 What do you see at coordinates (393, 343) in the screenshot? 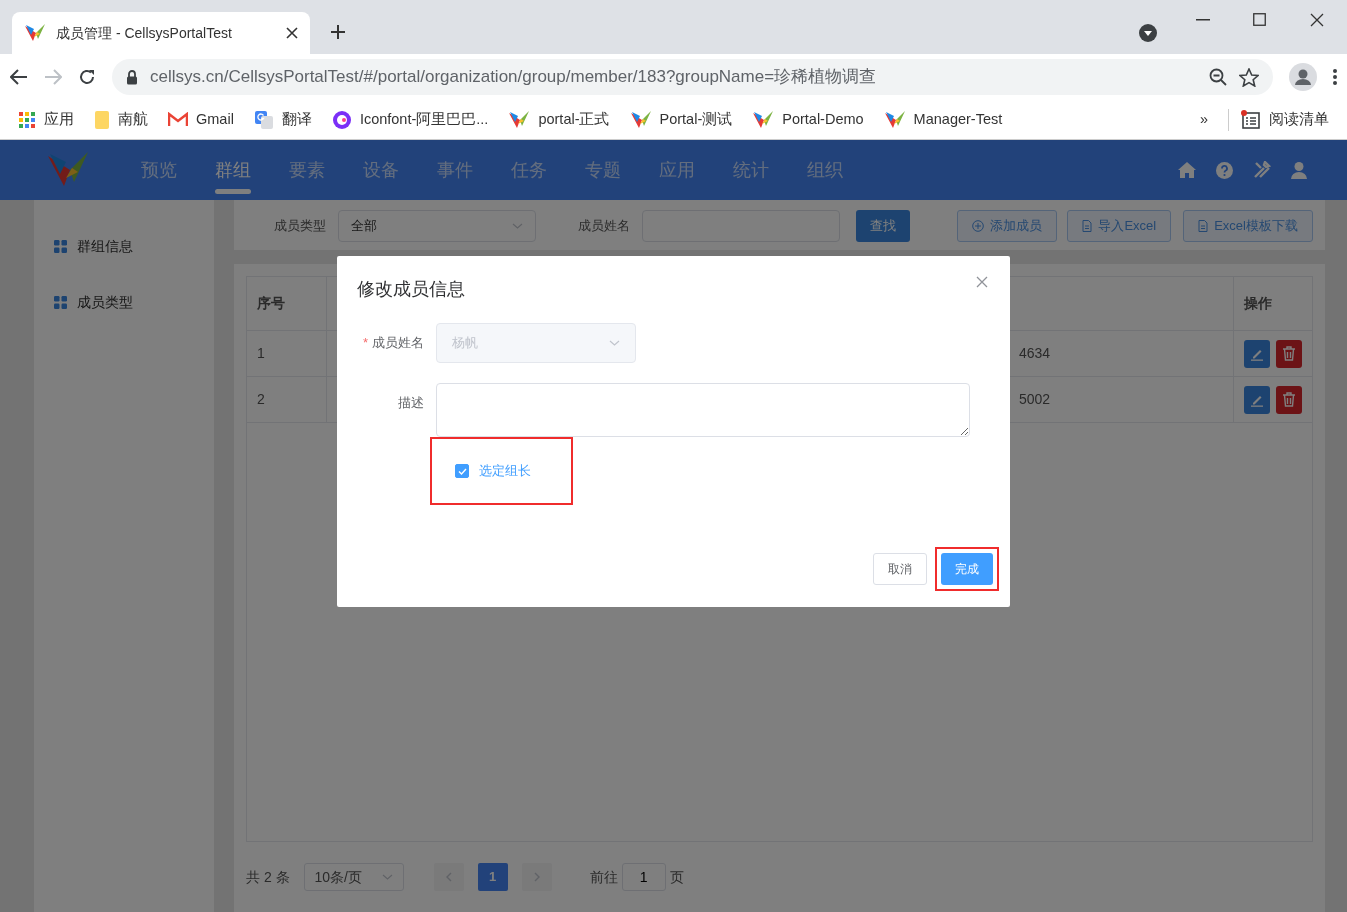
I see `field-label: * 成员姓名` at bounding box center [393, 343].